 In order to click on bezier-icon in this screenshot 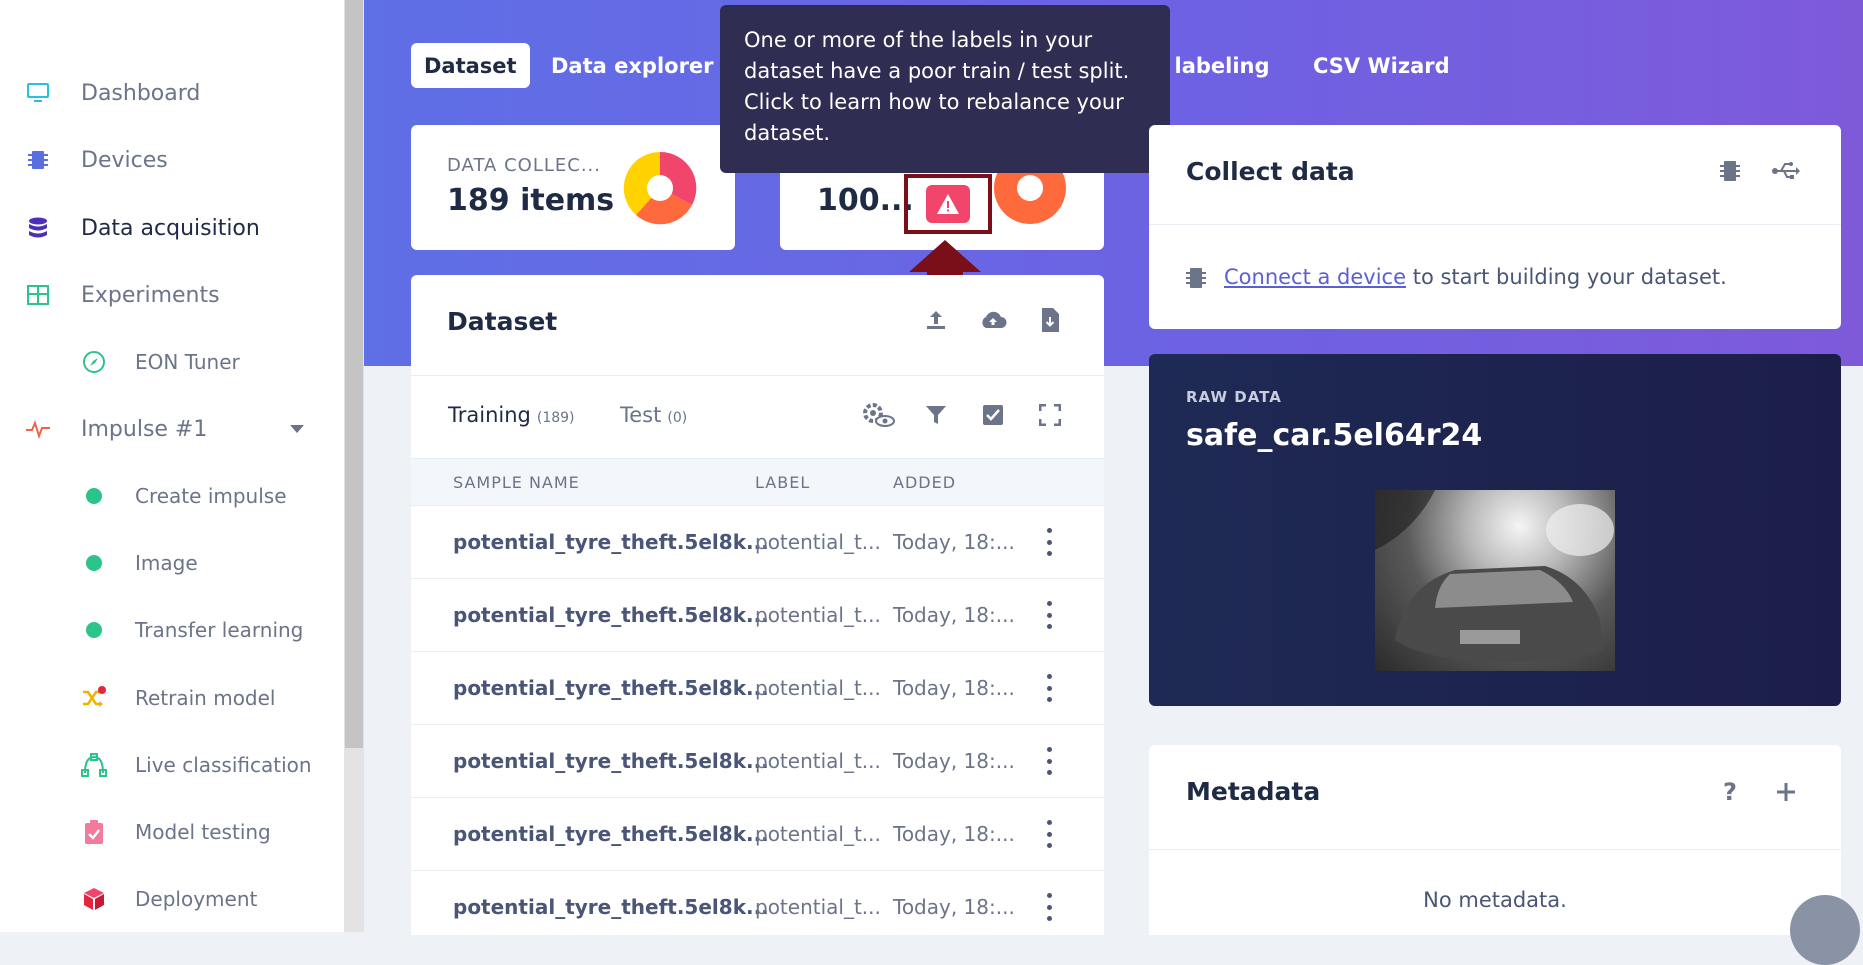, I will do `click(94, 765)`.